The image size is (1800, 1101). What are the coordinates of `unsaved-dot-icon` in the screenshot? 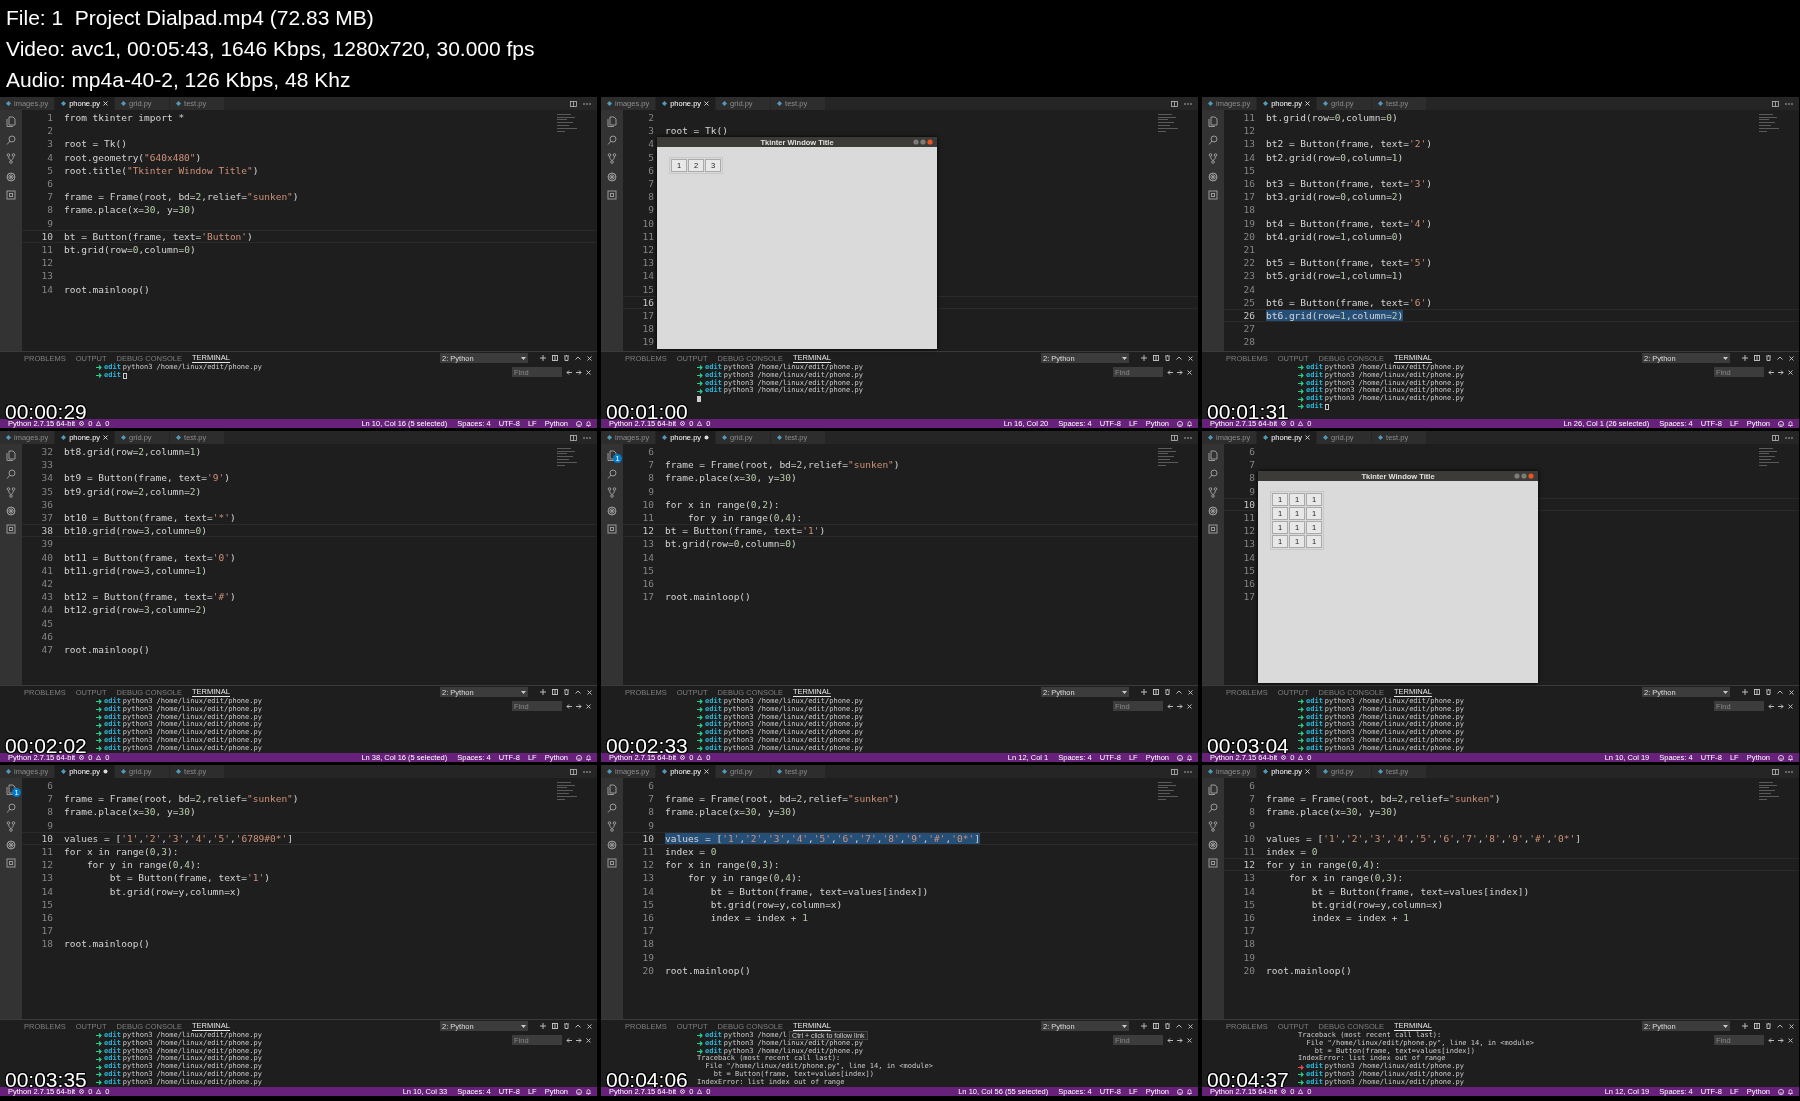 It's located at (106, 771).